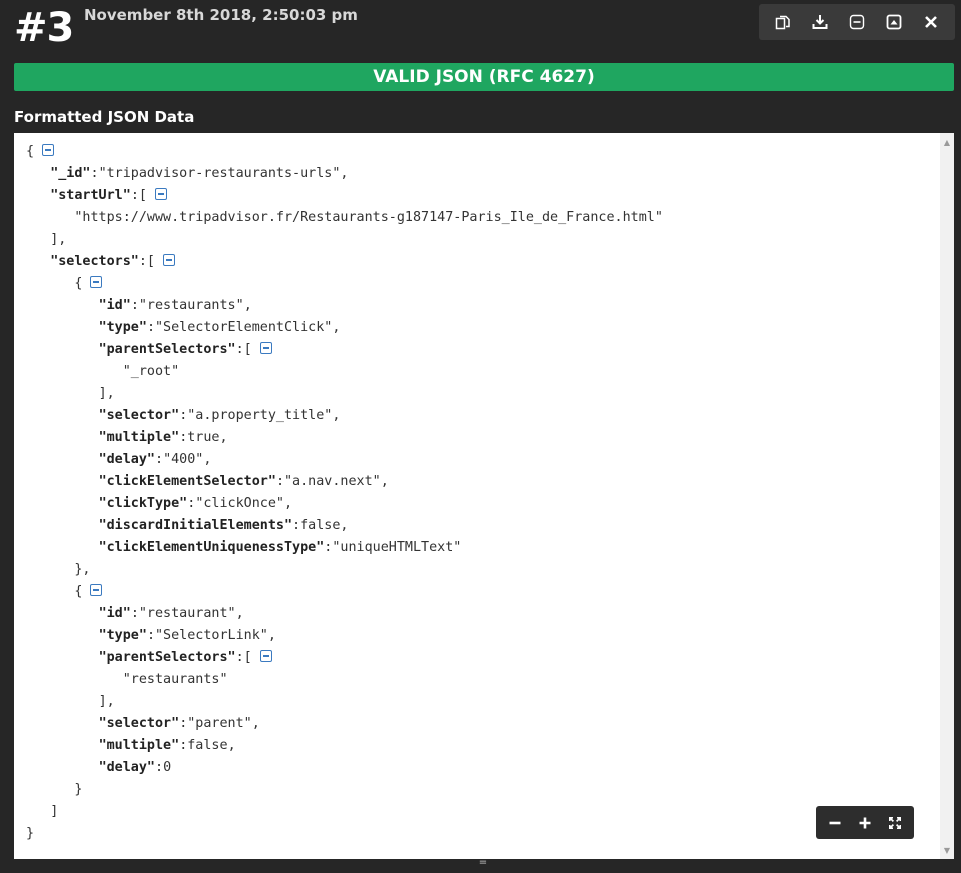 This screenshot has height=873, width=961. Describe the element at coordinates (187, 613) in the screenshot. I see `json-value: "restaurant"` at that location.